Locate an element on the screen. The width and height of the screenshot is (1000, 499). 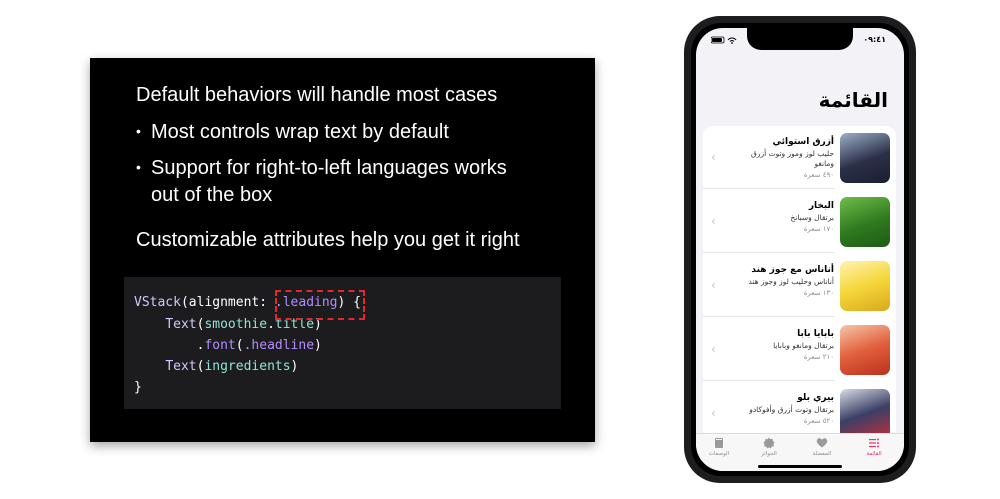
tab-label: القائمة is located at coordinates (874, 454).